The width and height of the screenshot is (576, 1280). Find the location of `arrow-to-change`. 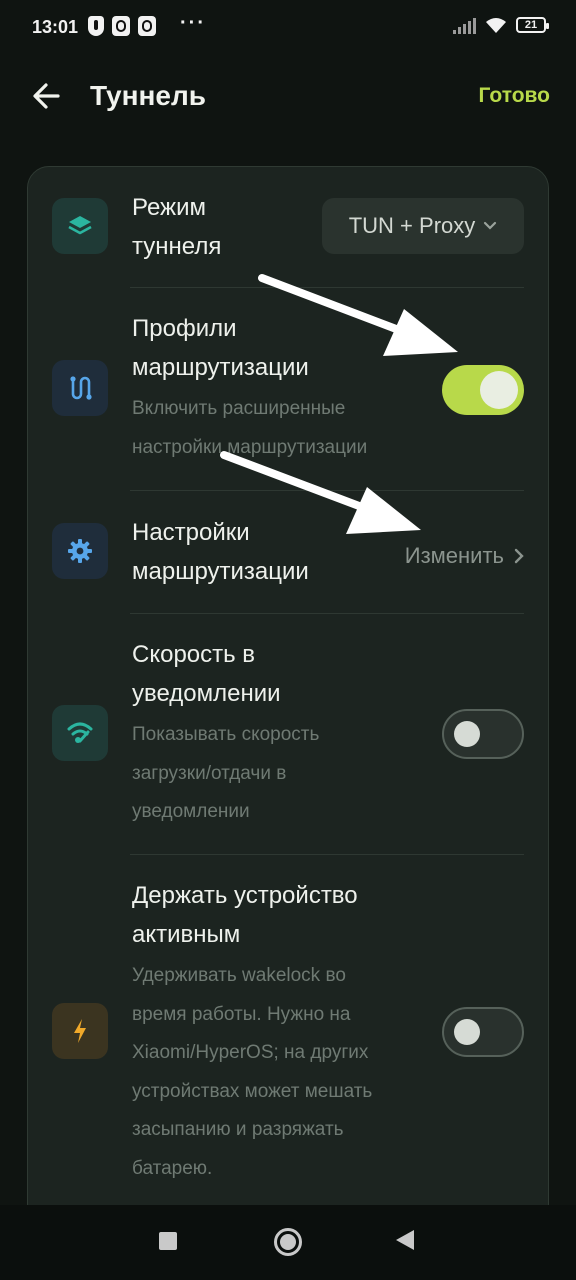

arrow-to-change is located at coordinates (320, 492).